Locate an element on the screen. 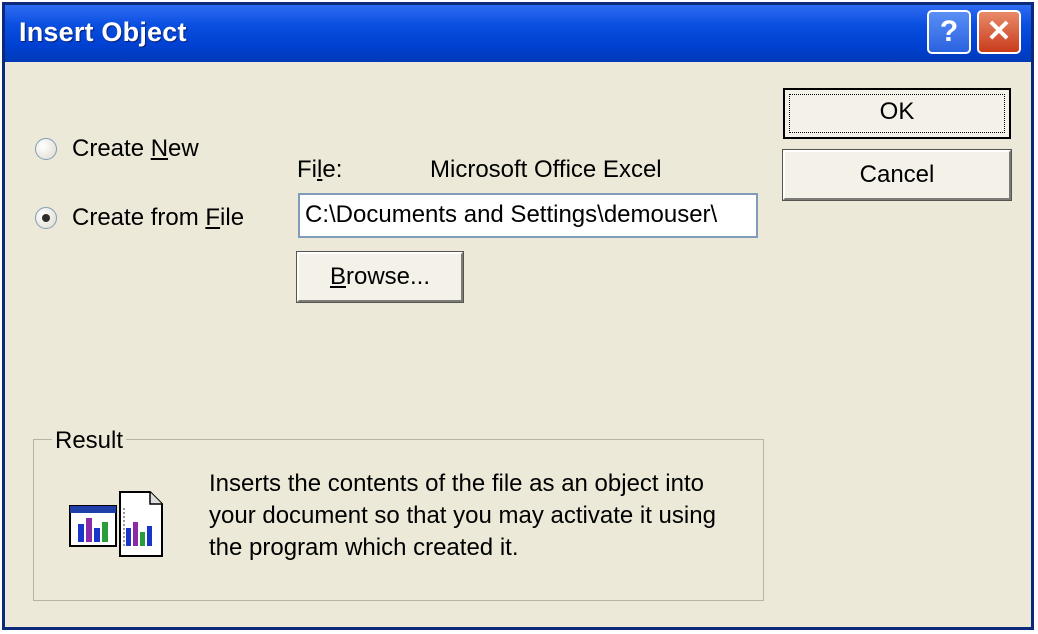 Image resolution: width=1038 pixels, height=634 pixels. result-label: Result is located at coordinates (89, 441).